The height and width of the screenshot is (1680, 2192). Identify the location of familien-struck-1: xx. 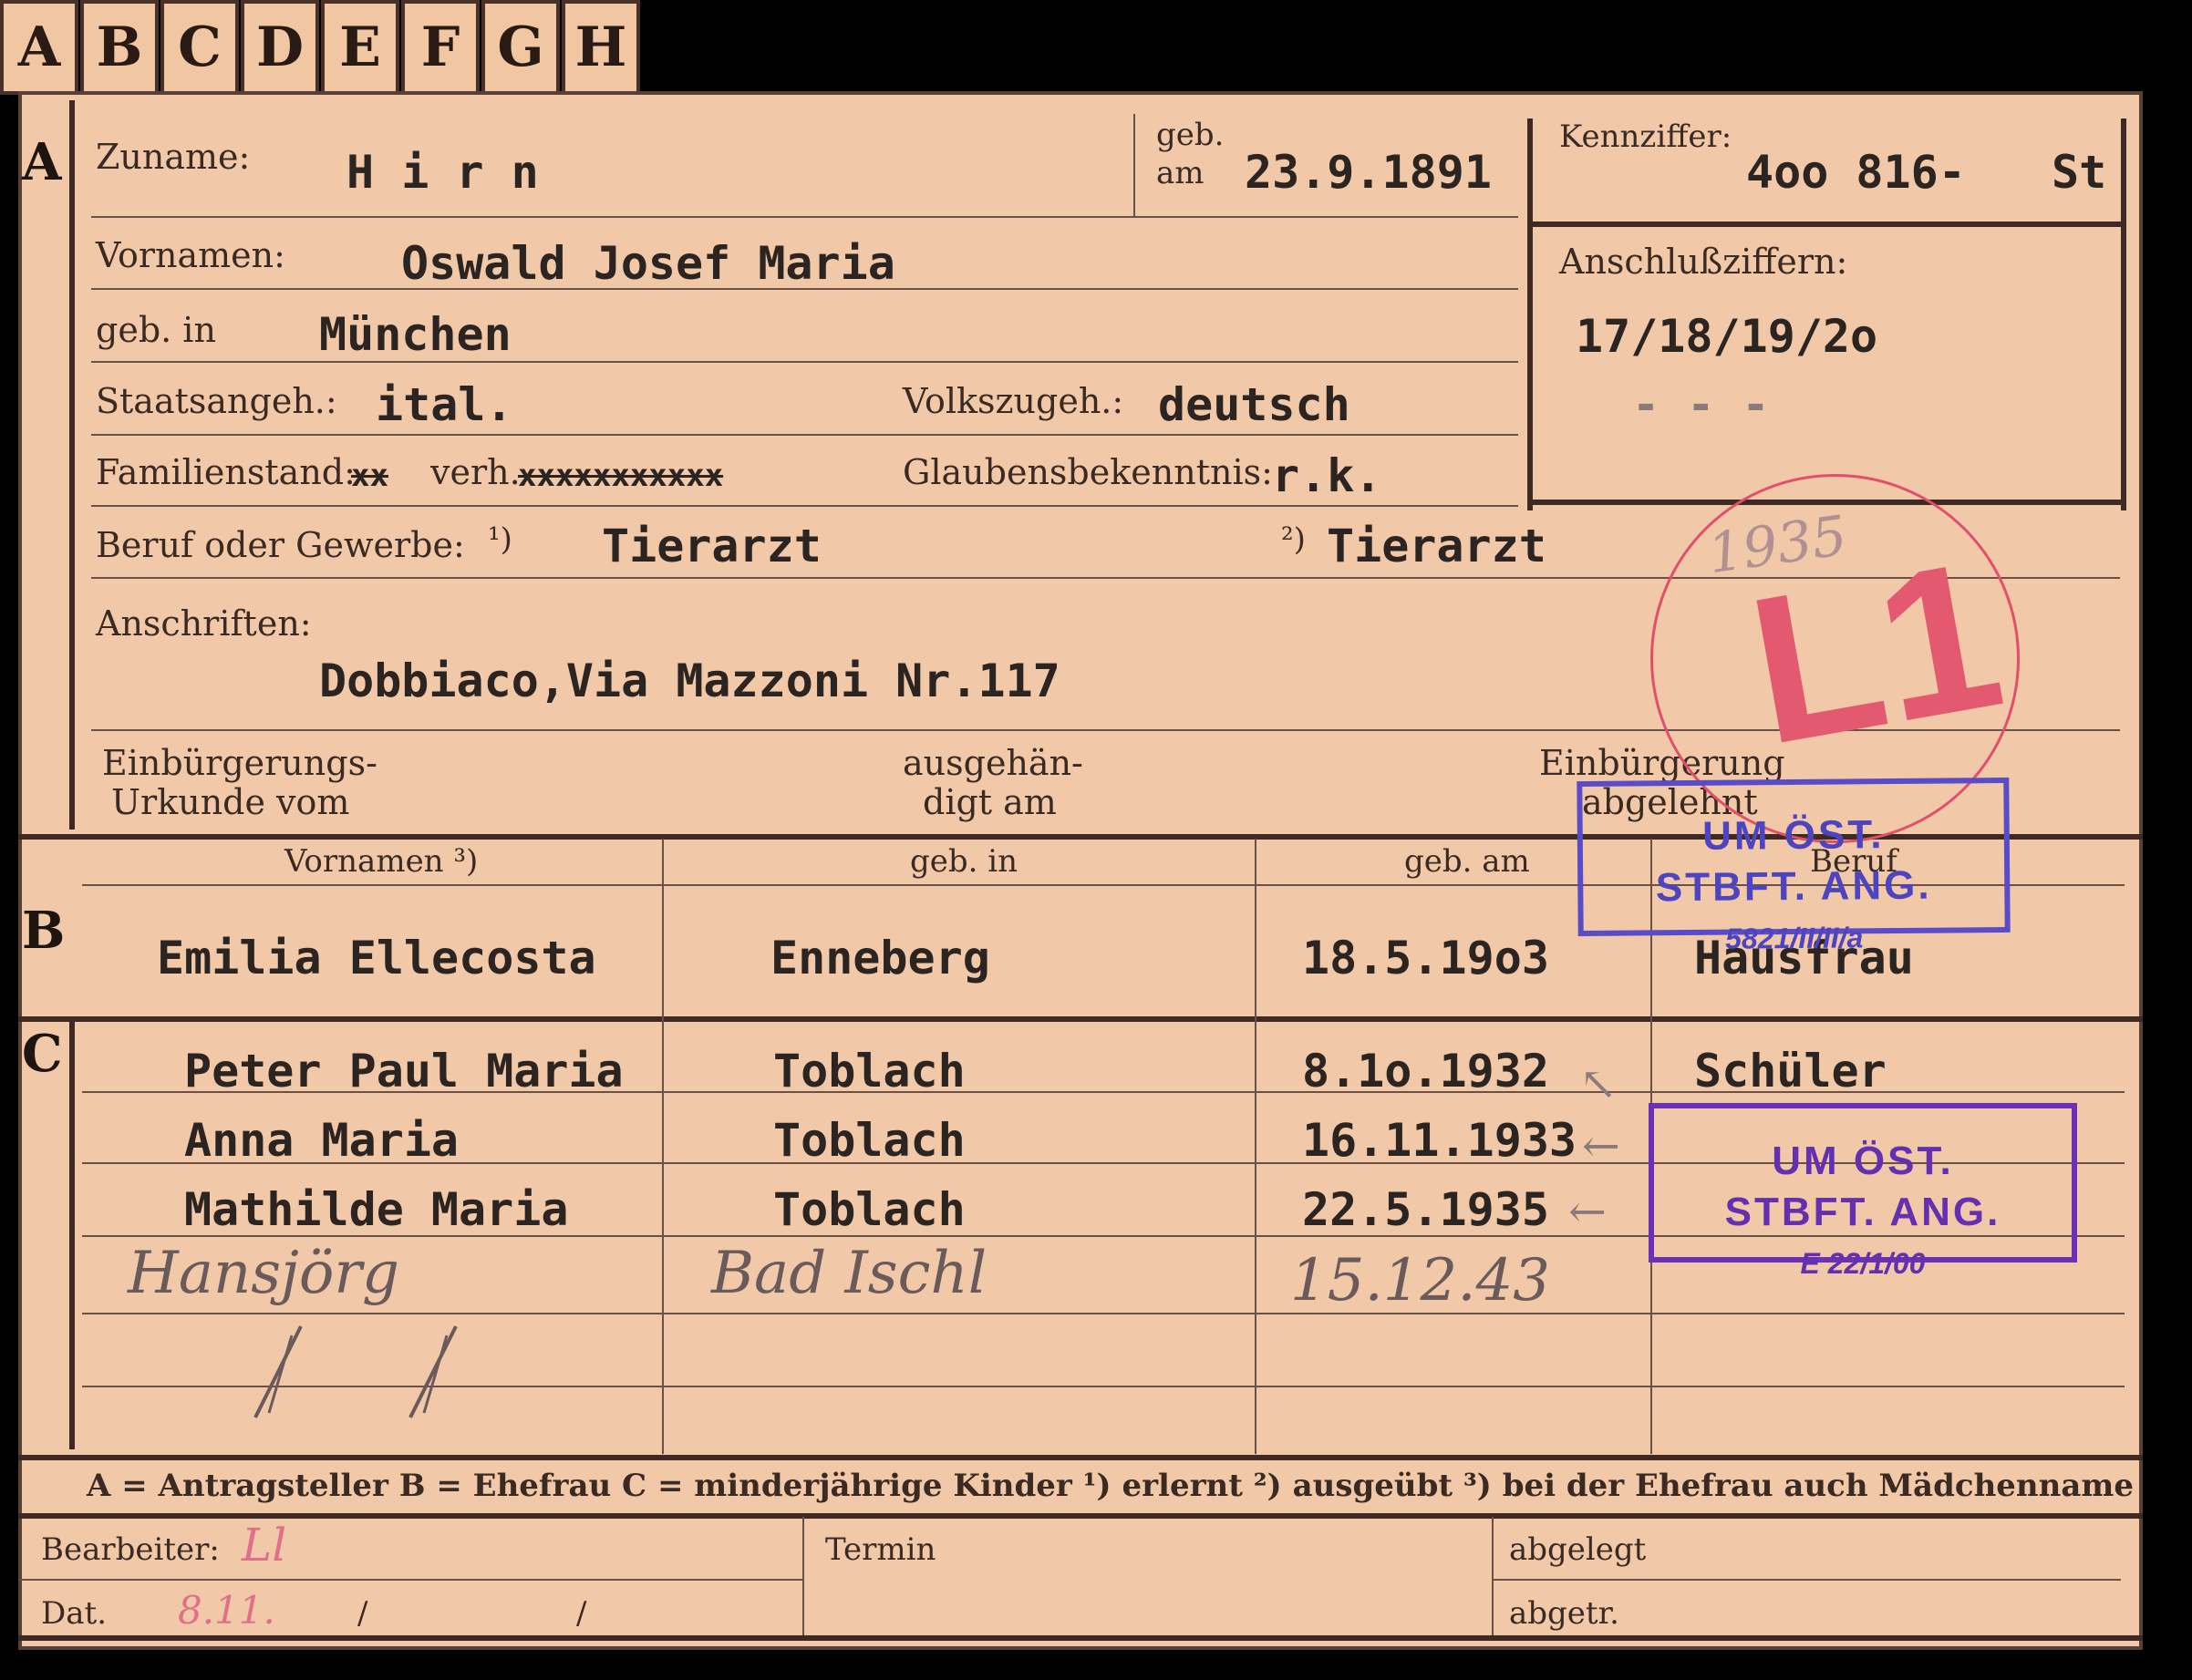
(370, 476).